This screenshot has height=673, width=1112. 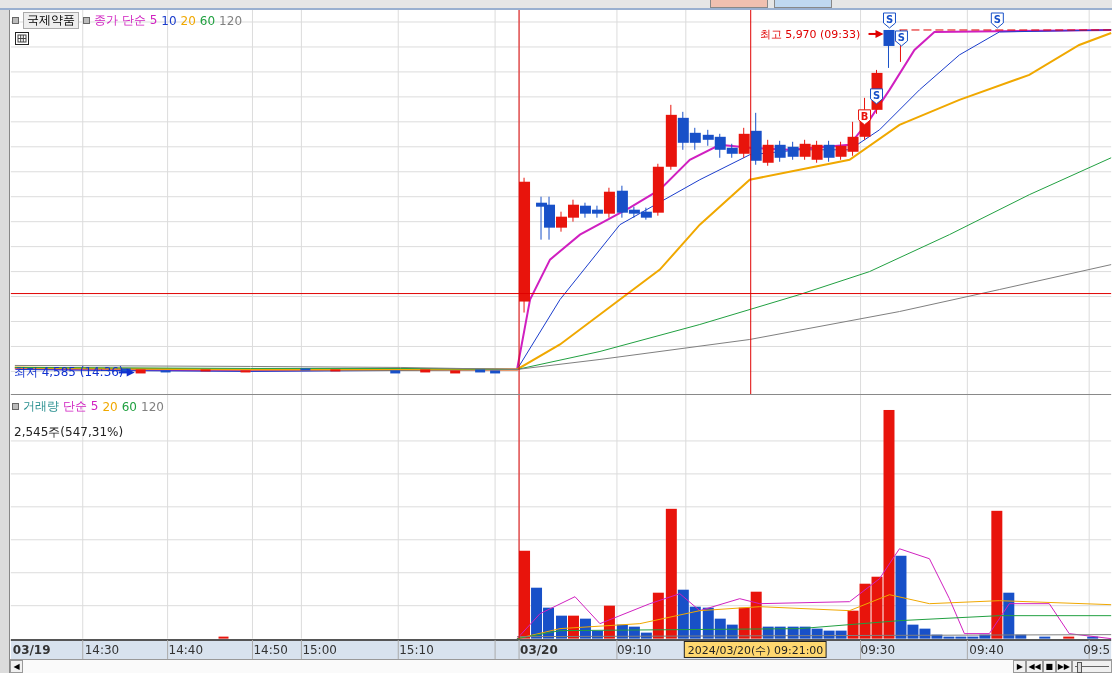 I want to click on table-icon, so click(x=22, y=38).